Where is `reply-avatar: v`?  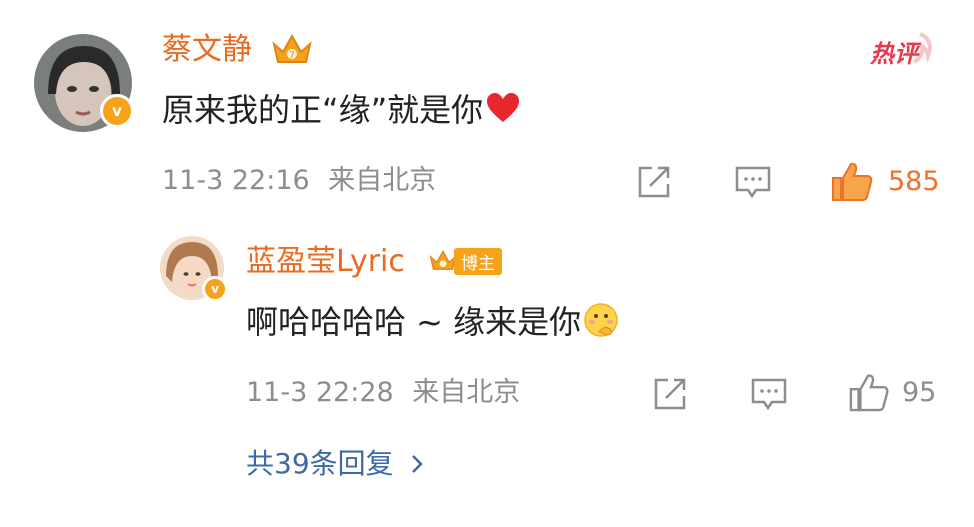 reply-avatar: v is located at coordinates (194, 269).